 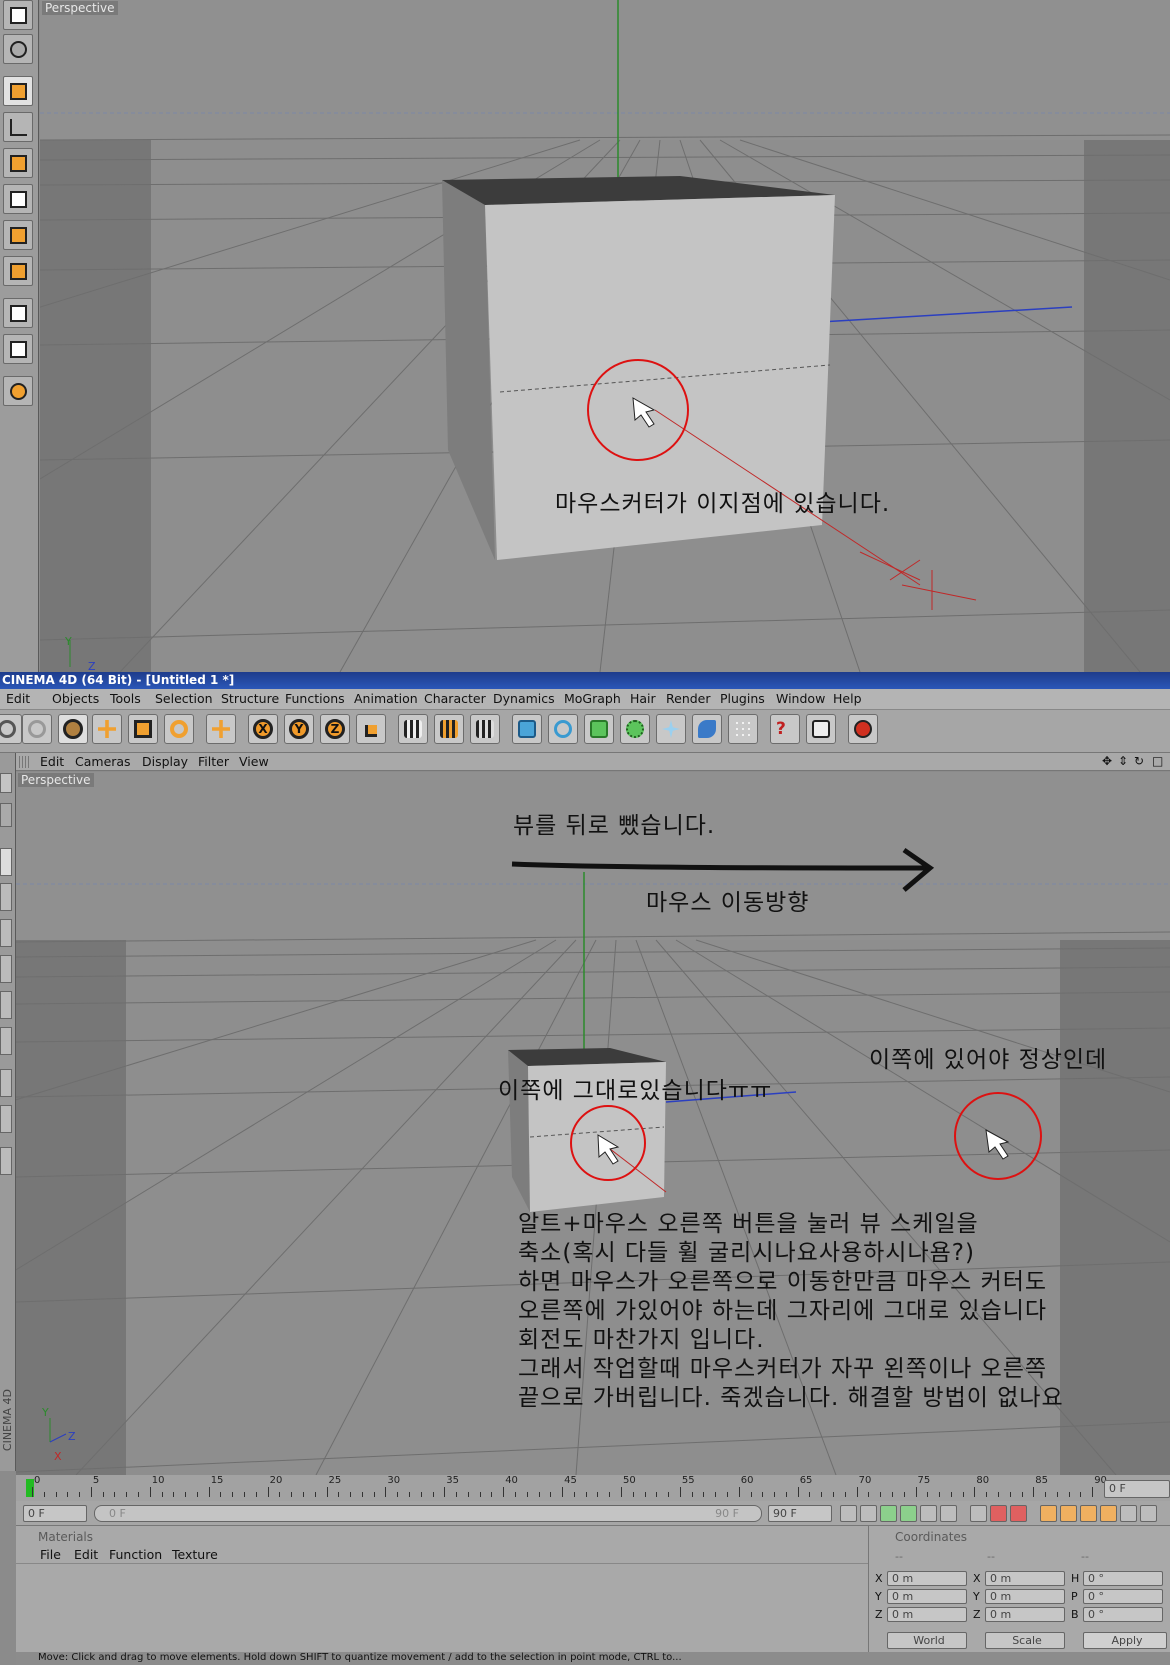 What do you see at coordinates (908, 1513) in the screenshot?
I see `play-forward-icon` at bounding box center [908, 1513].